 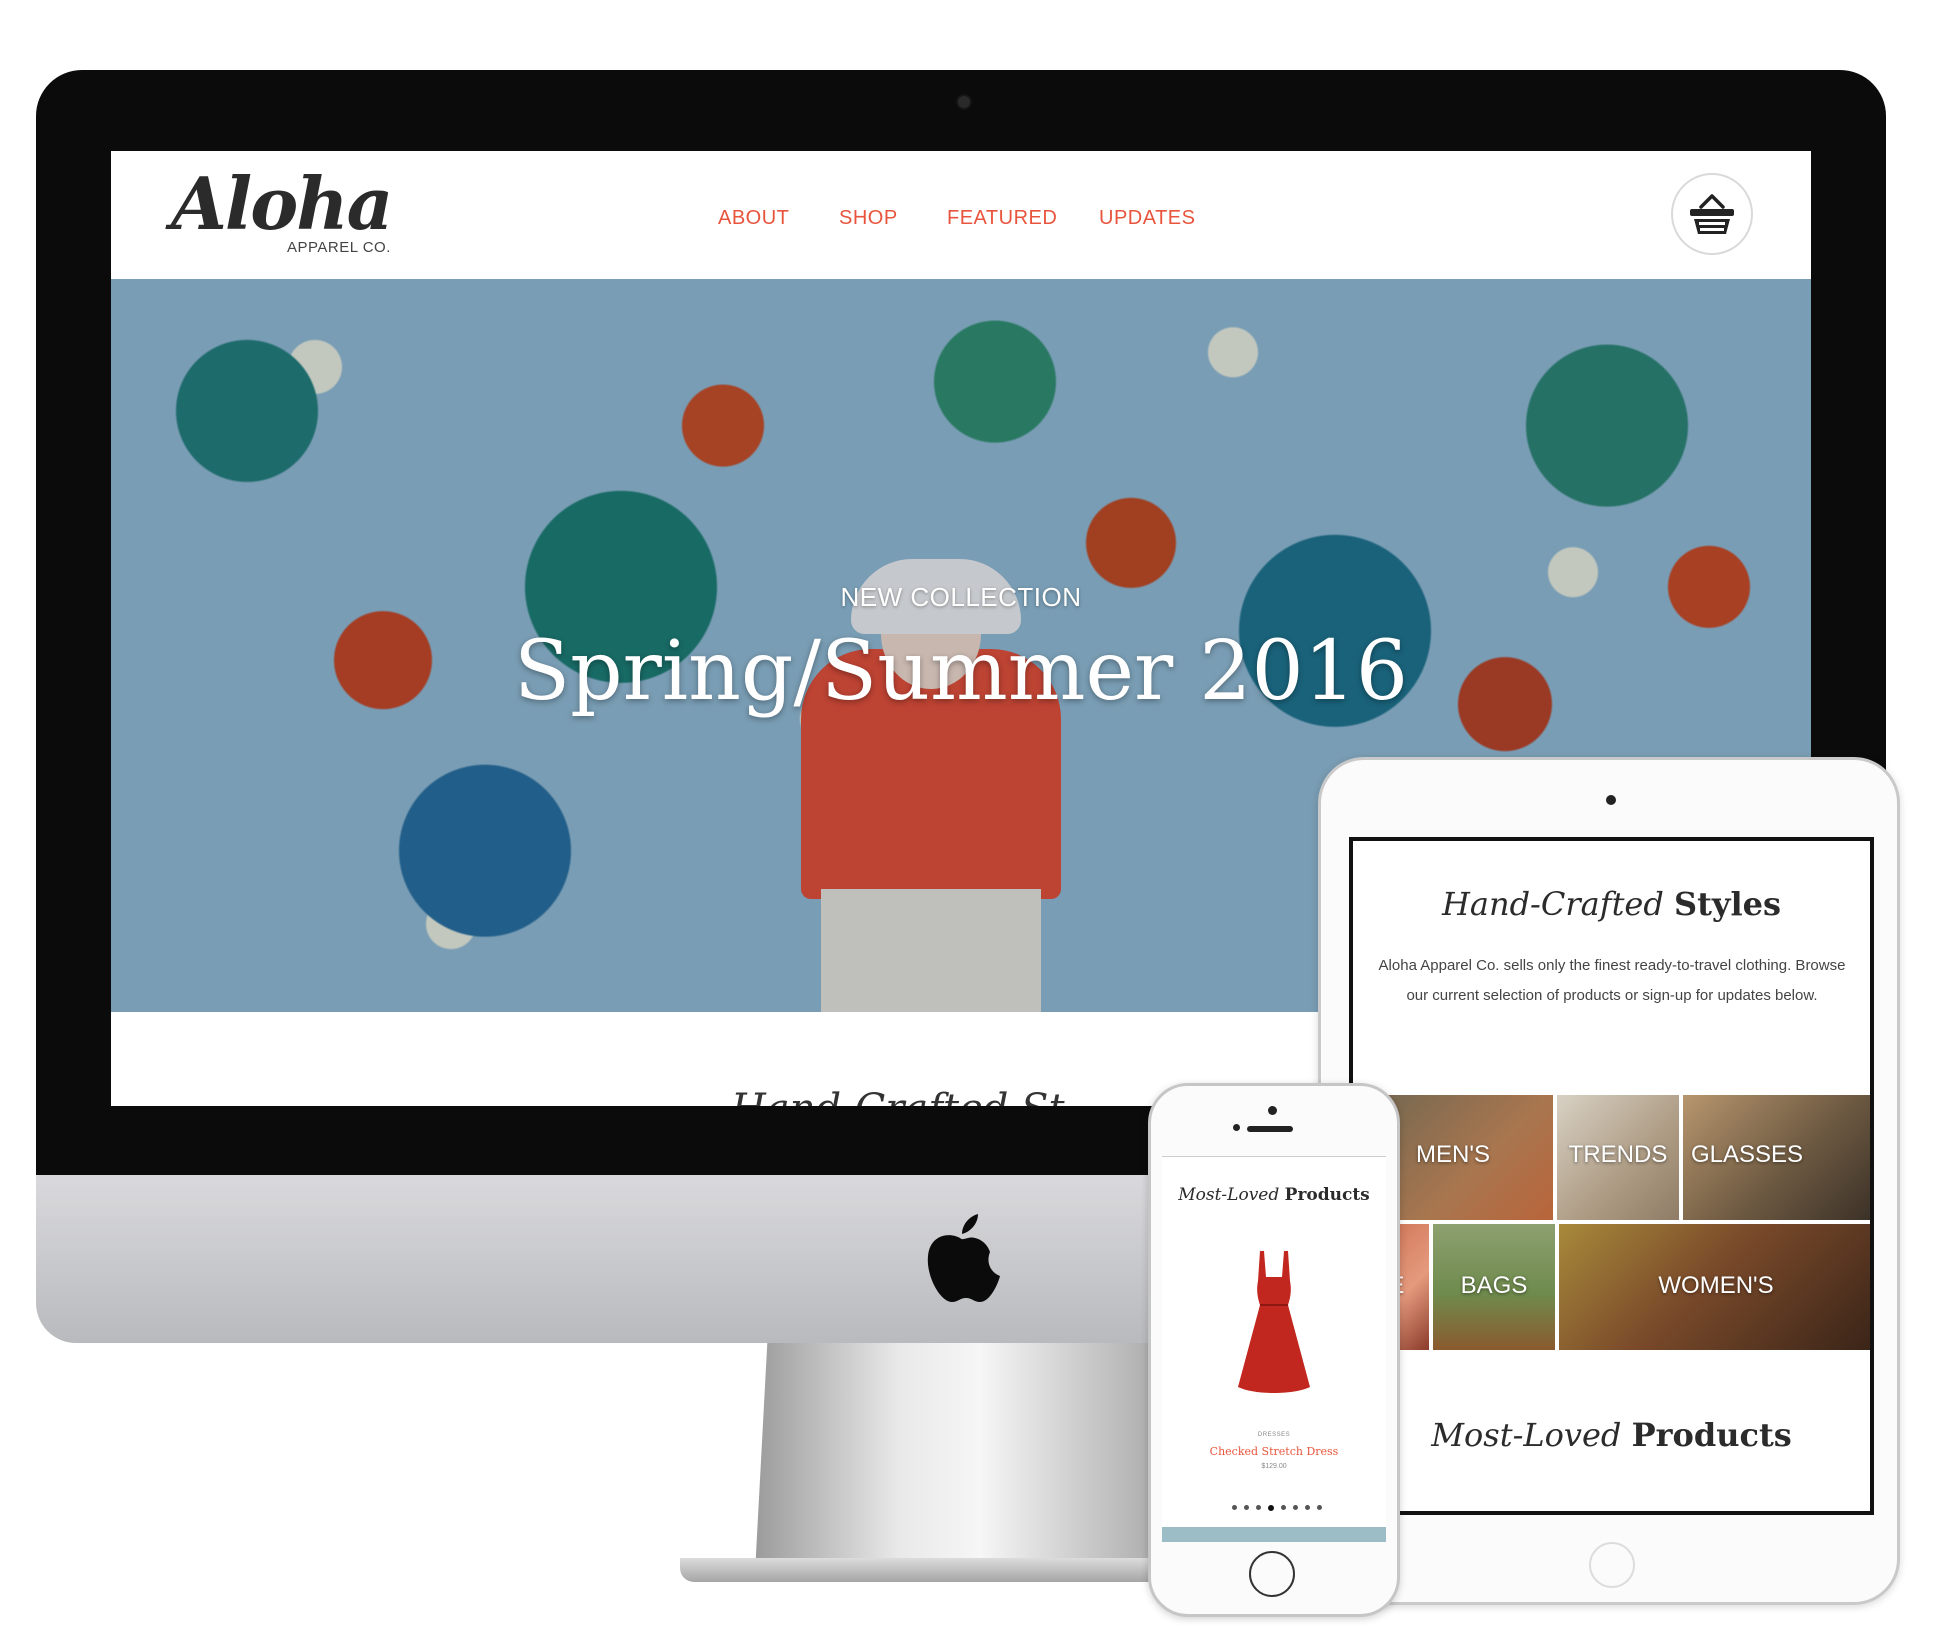 What do you see at coordinates (753, 218) in the screenshot?
I see `nav-about: ABOUT` at bounding box center [753, 218].